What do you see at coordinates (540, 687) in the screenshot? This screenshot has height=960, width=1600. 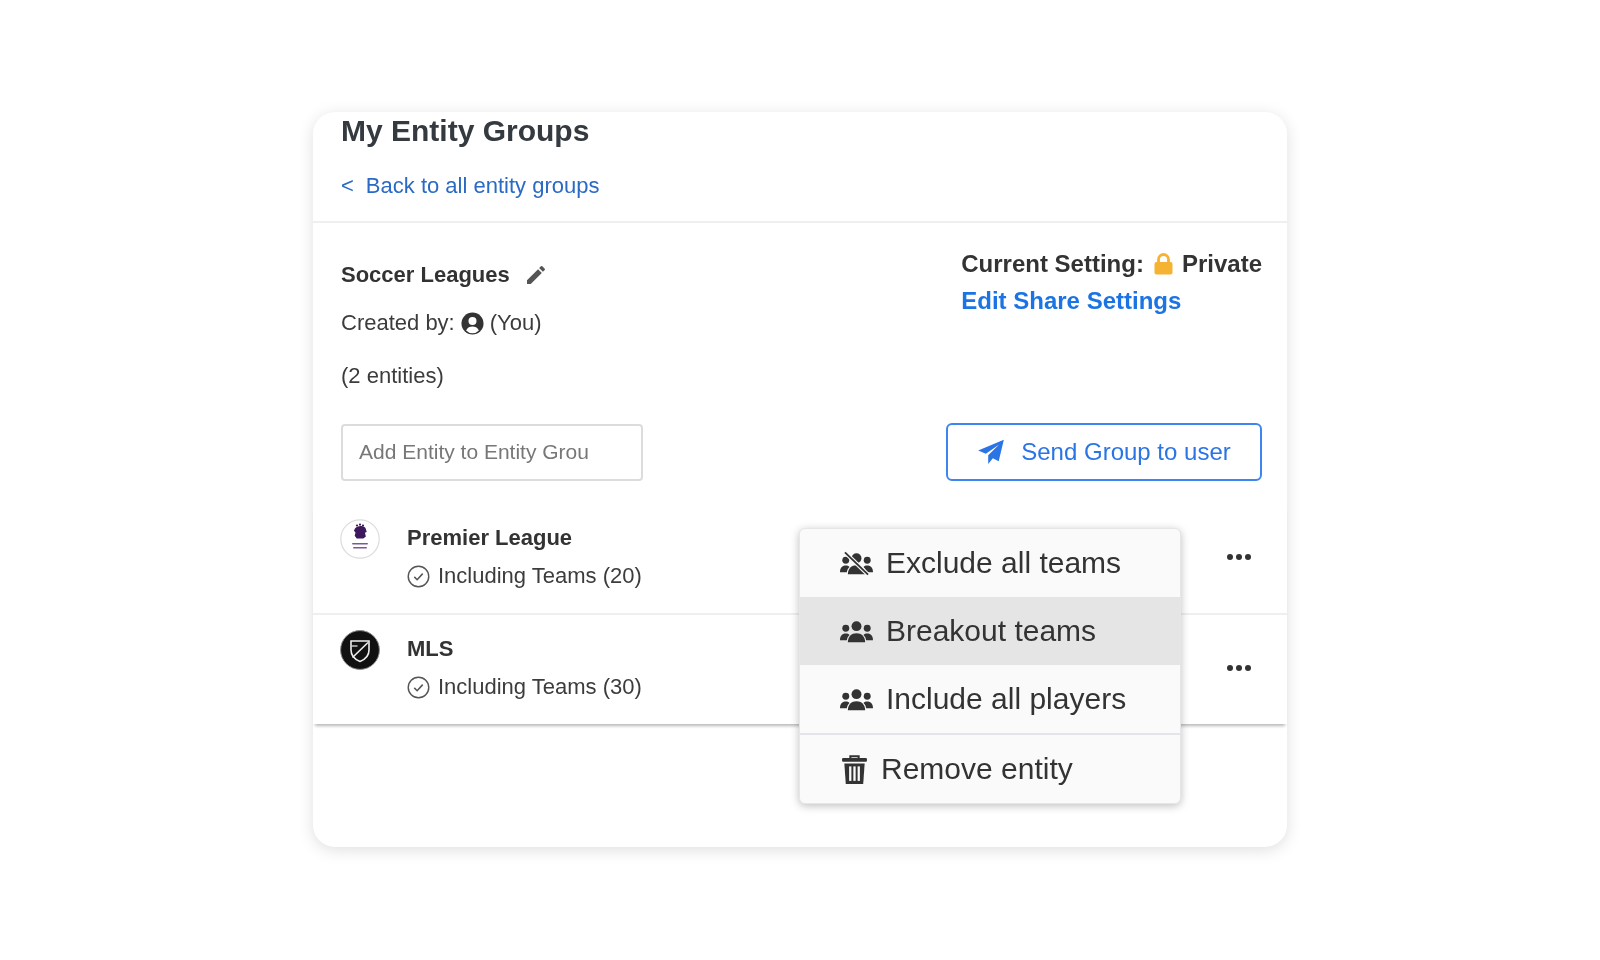 I see `entity-detail: Including Teams (30)` at bounding box center [540, 687].